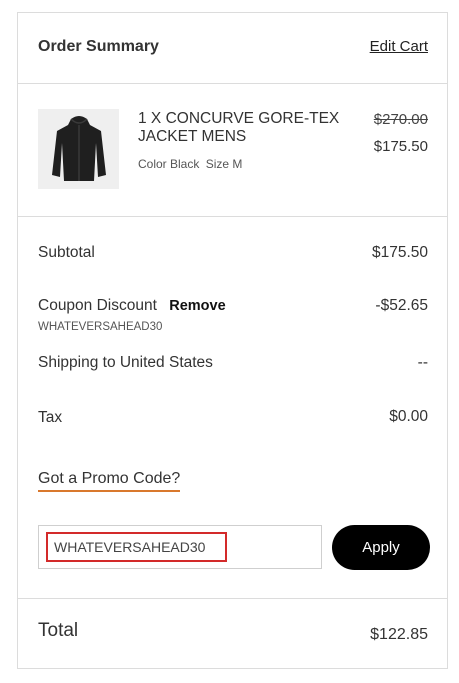 Image resolution: width=459 pixels, height=683 pixels. I want to click on remove-coupon-button: Remove, so click(197, 306).